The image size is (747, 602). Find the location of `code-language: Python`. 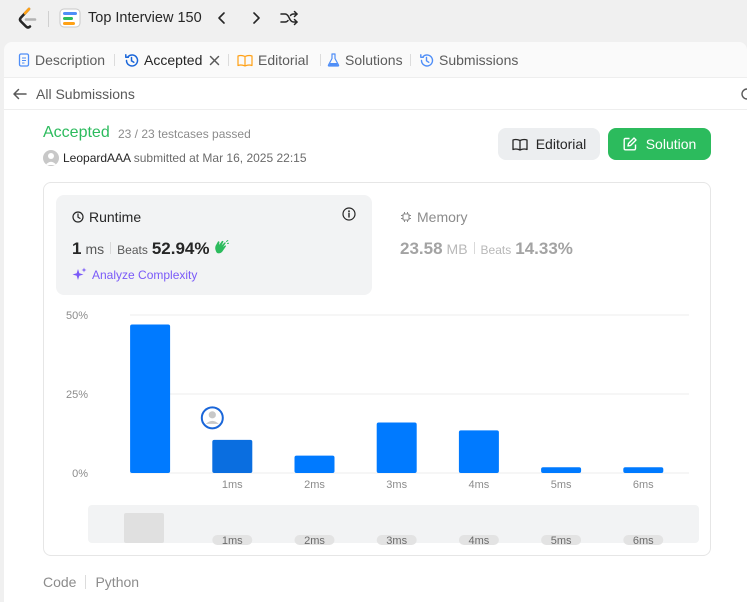

code-language: Python is located at coordinates (117, 582).